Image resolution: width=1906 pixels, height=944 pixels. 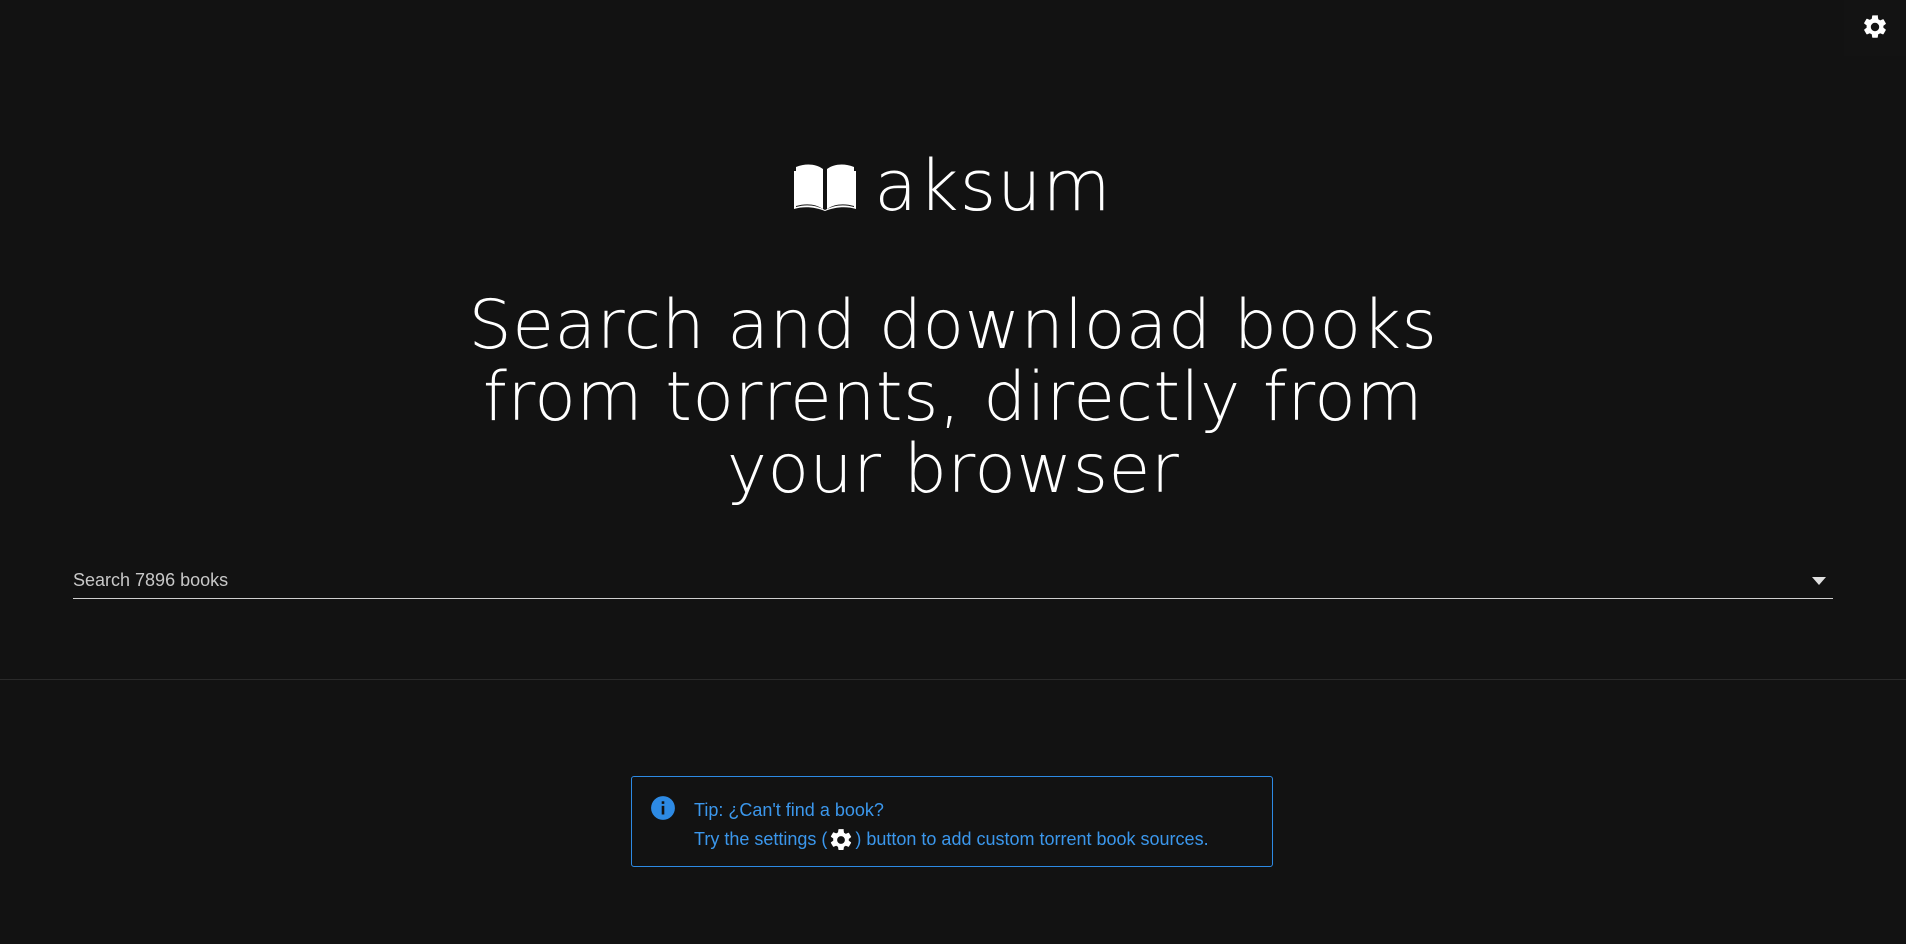 I want to click on brand-name: aksum, so click(x=993, y=186).